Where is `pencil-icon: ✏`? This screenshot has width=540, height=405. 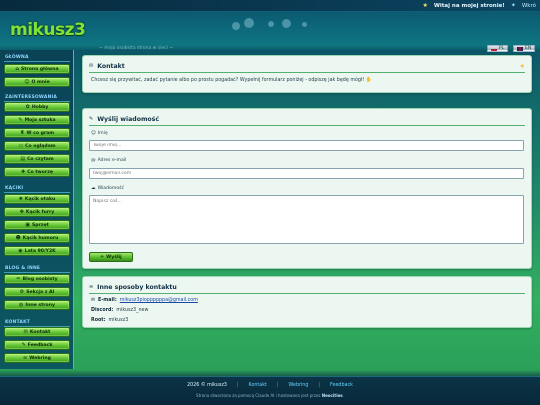 pencil-icon: ✏ is located at coordinates (18, 278).